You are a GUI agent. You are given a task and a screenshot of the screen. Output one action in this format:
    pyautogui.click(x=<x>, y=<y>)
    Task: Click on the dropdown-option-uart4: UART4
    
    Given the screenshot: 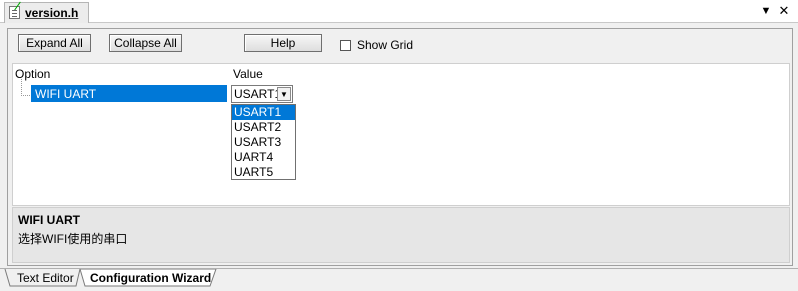 What is the action you would take?
    pyautogui.click(x=263, y=157)
    